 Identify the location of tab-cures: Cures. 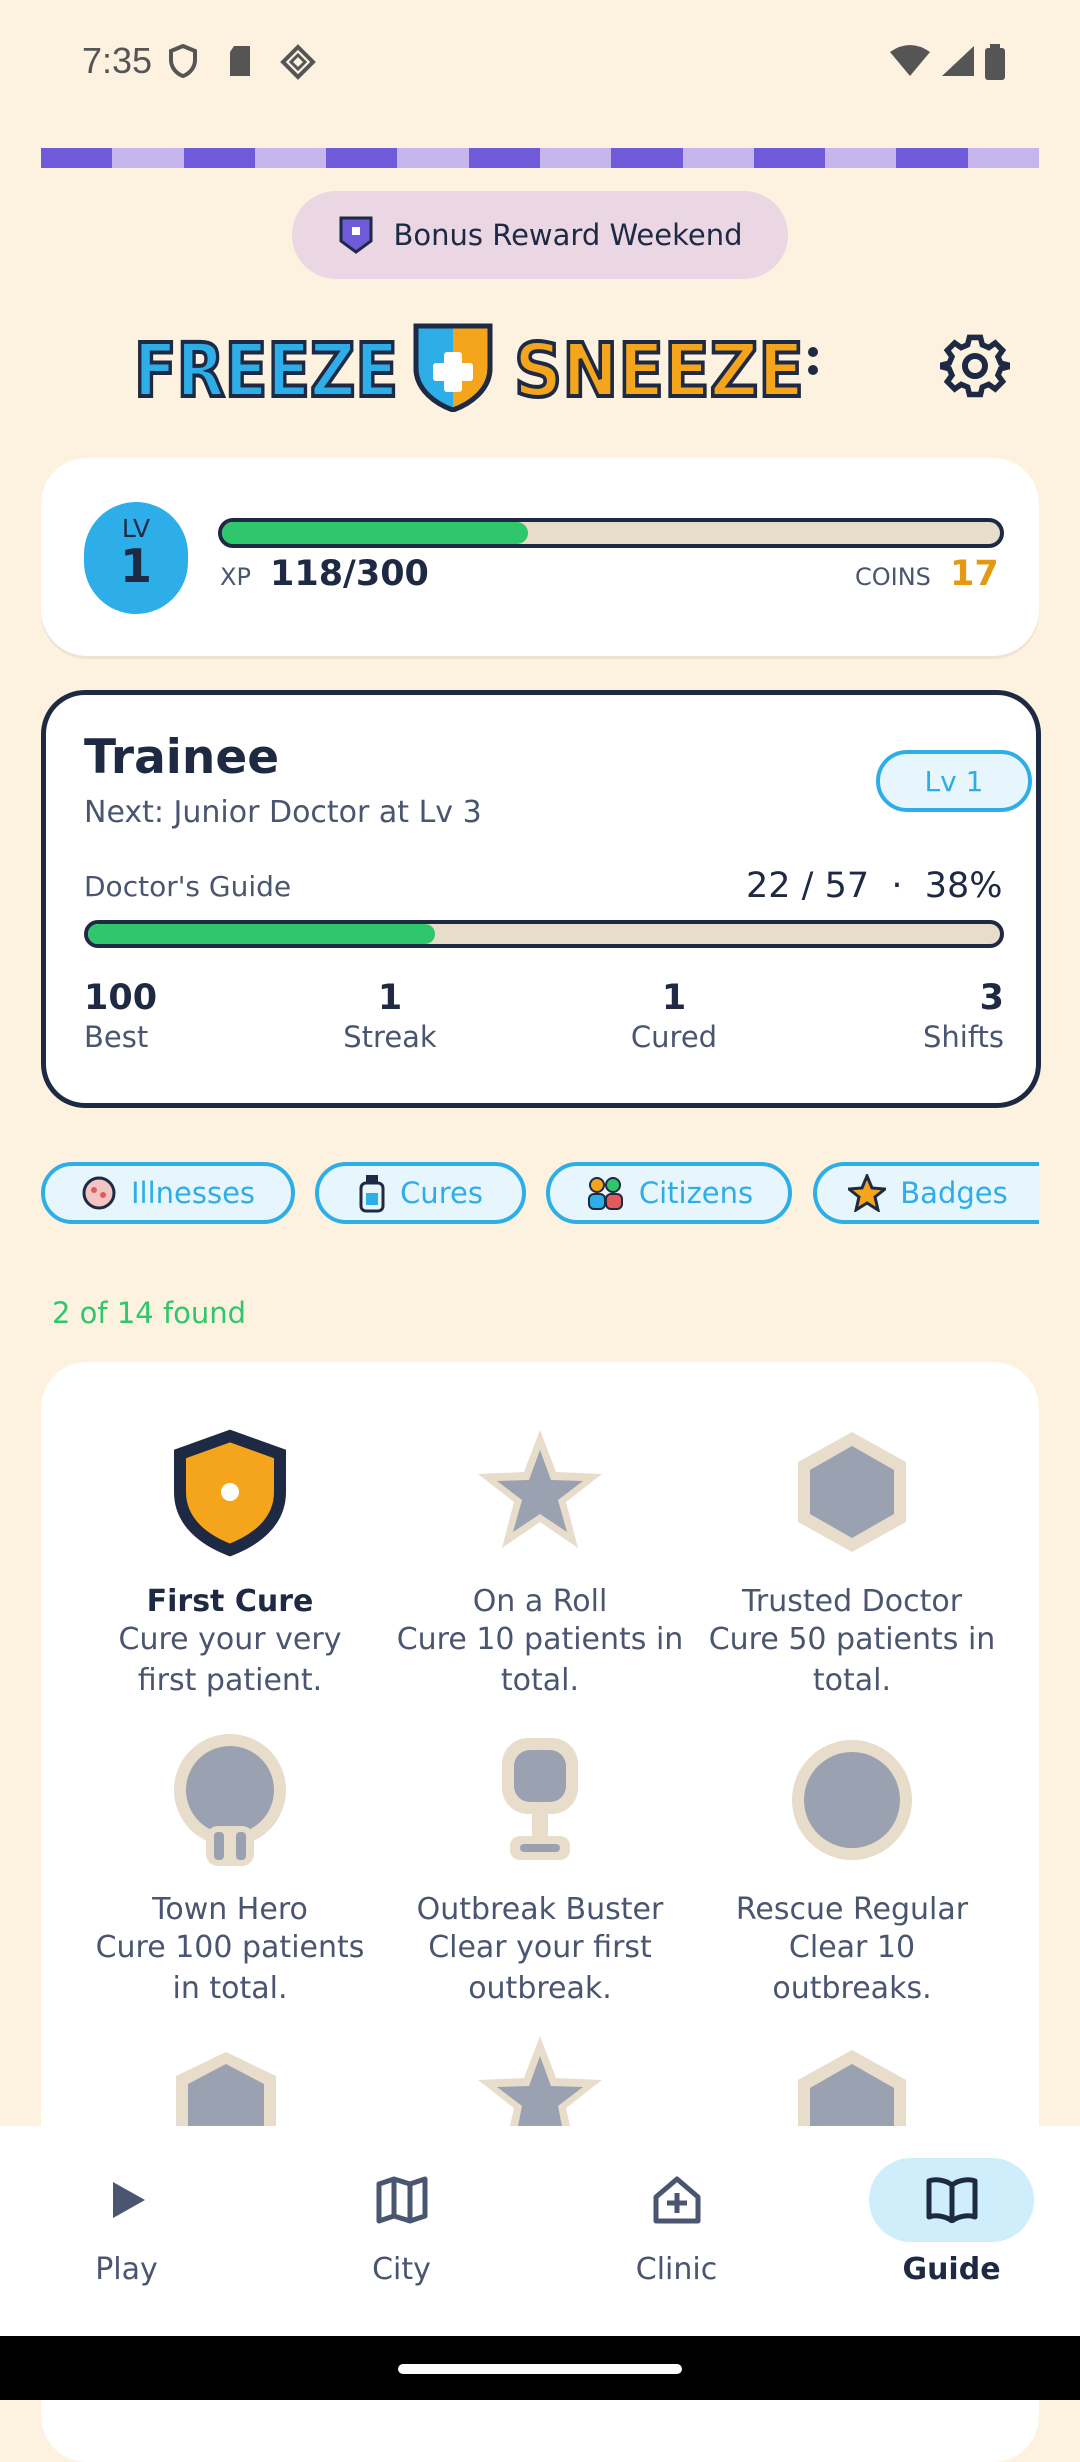
(420, 1193).